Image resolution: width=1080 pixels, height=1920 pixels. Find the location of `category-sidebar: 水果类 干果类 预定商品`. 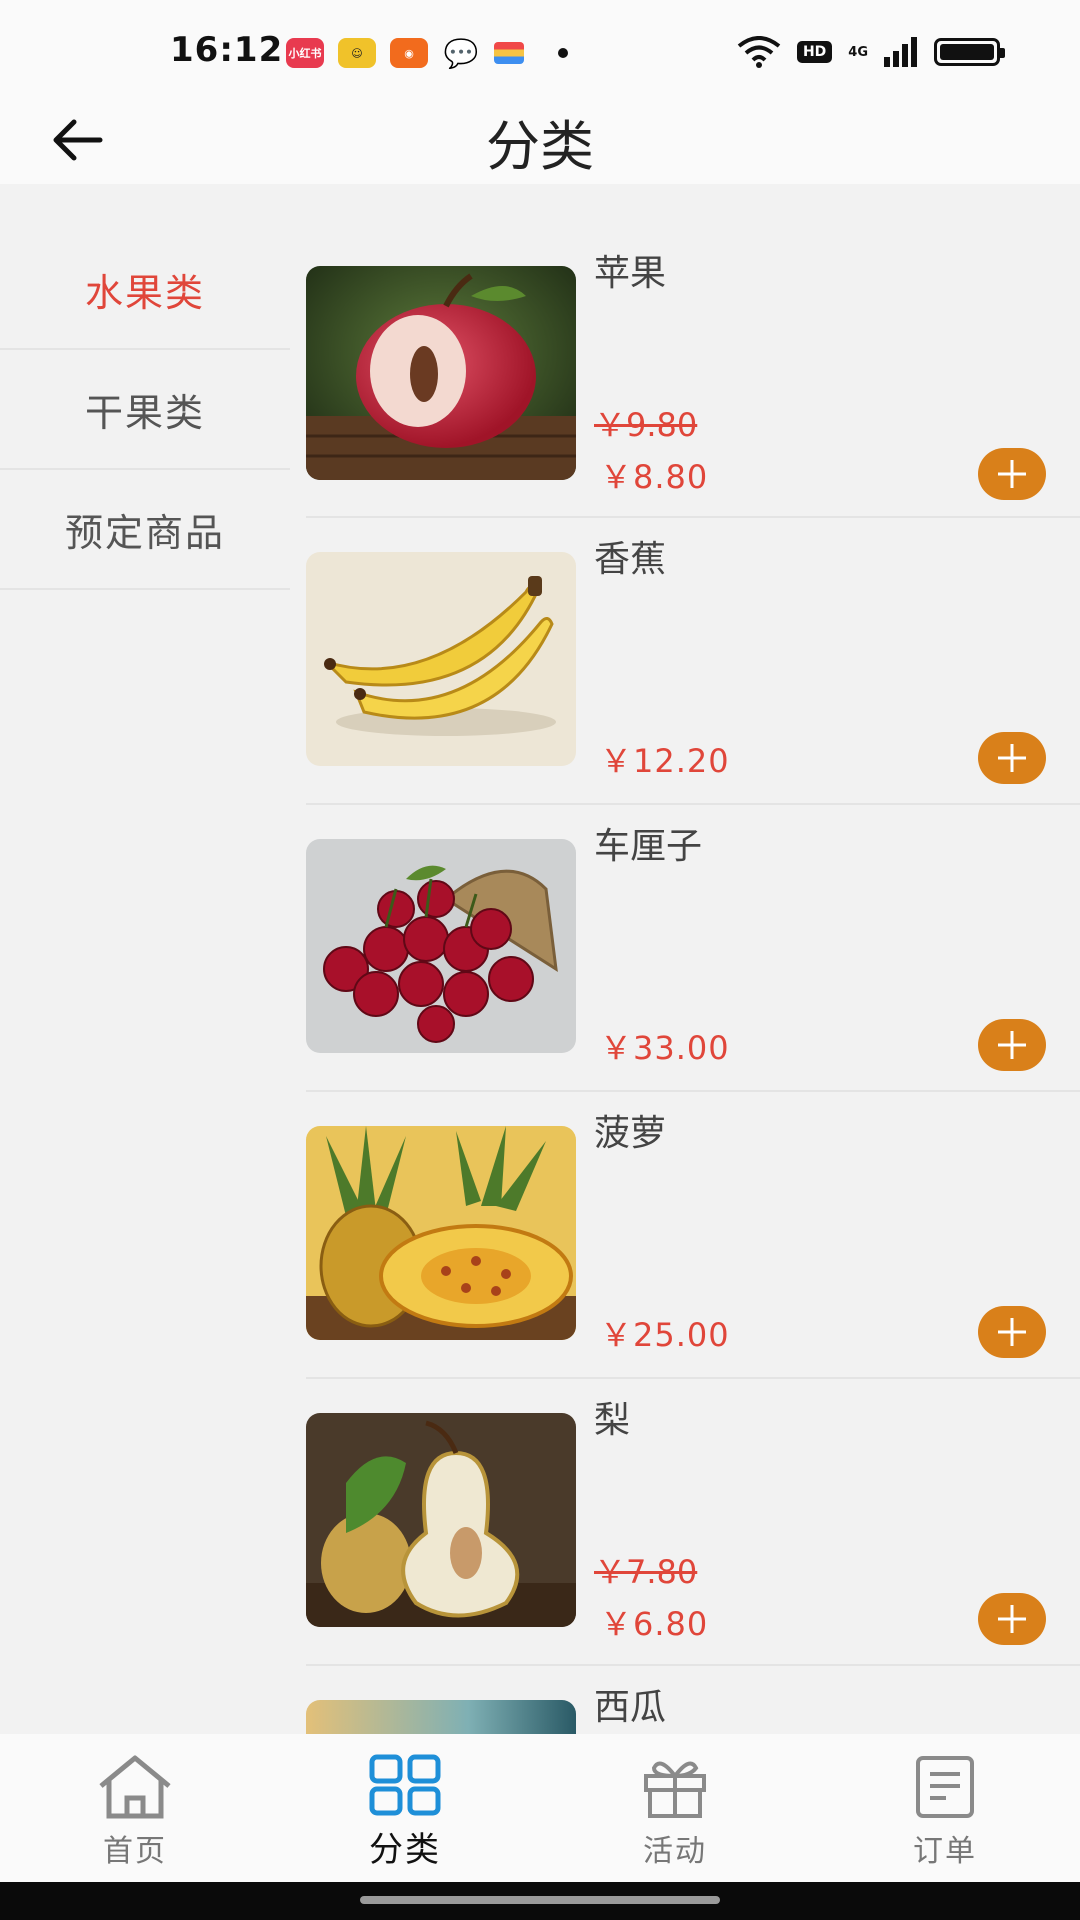

category-sidebar: 水果类 干果类 预定商品 is located at coordinates (145, 387).